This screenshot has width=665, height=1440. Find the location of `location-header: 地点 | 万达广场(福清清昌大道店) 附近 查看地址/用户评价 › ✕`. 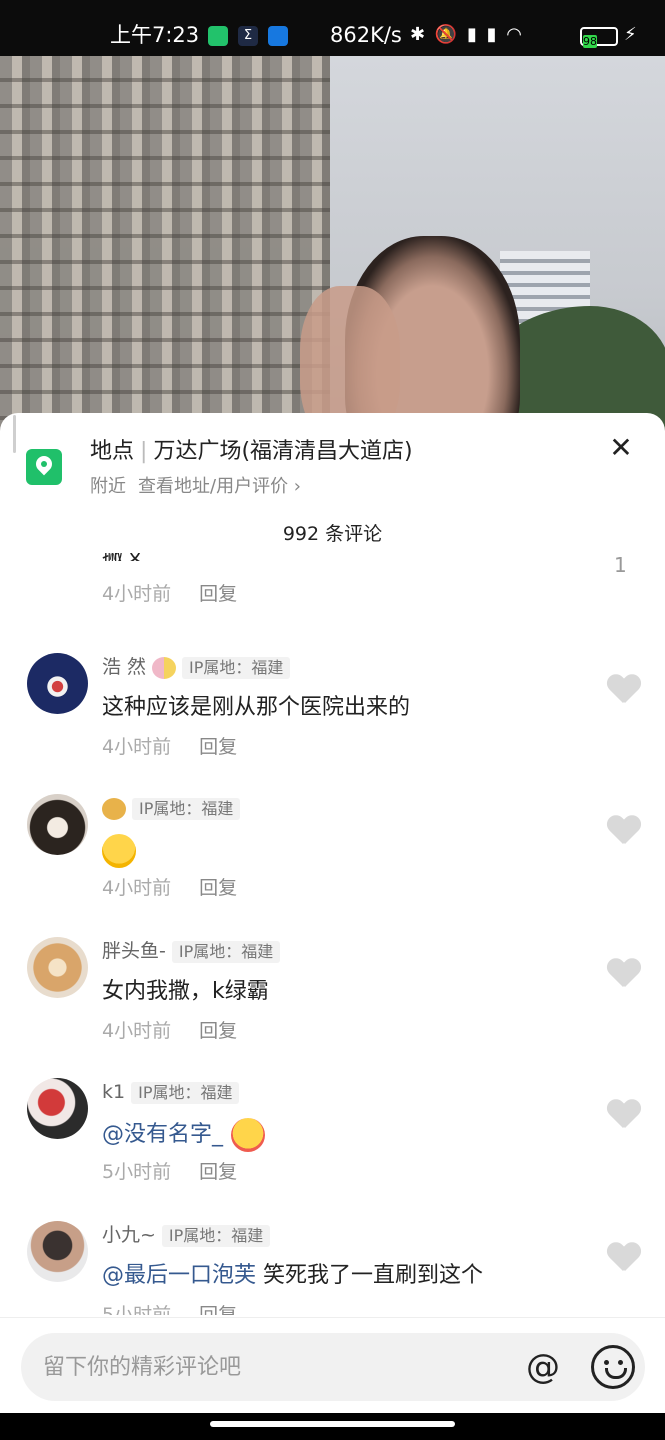

location-header: 地点 | 万达广场(福清清昌大道店) 附近 查看地址/用户评价 › ✕ is located at coordinates (332, 463).